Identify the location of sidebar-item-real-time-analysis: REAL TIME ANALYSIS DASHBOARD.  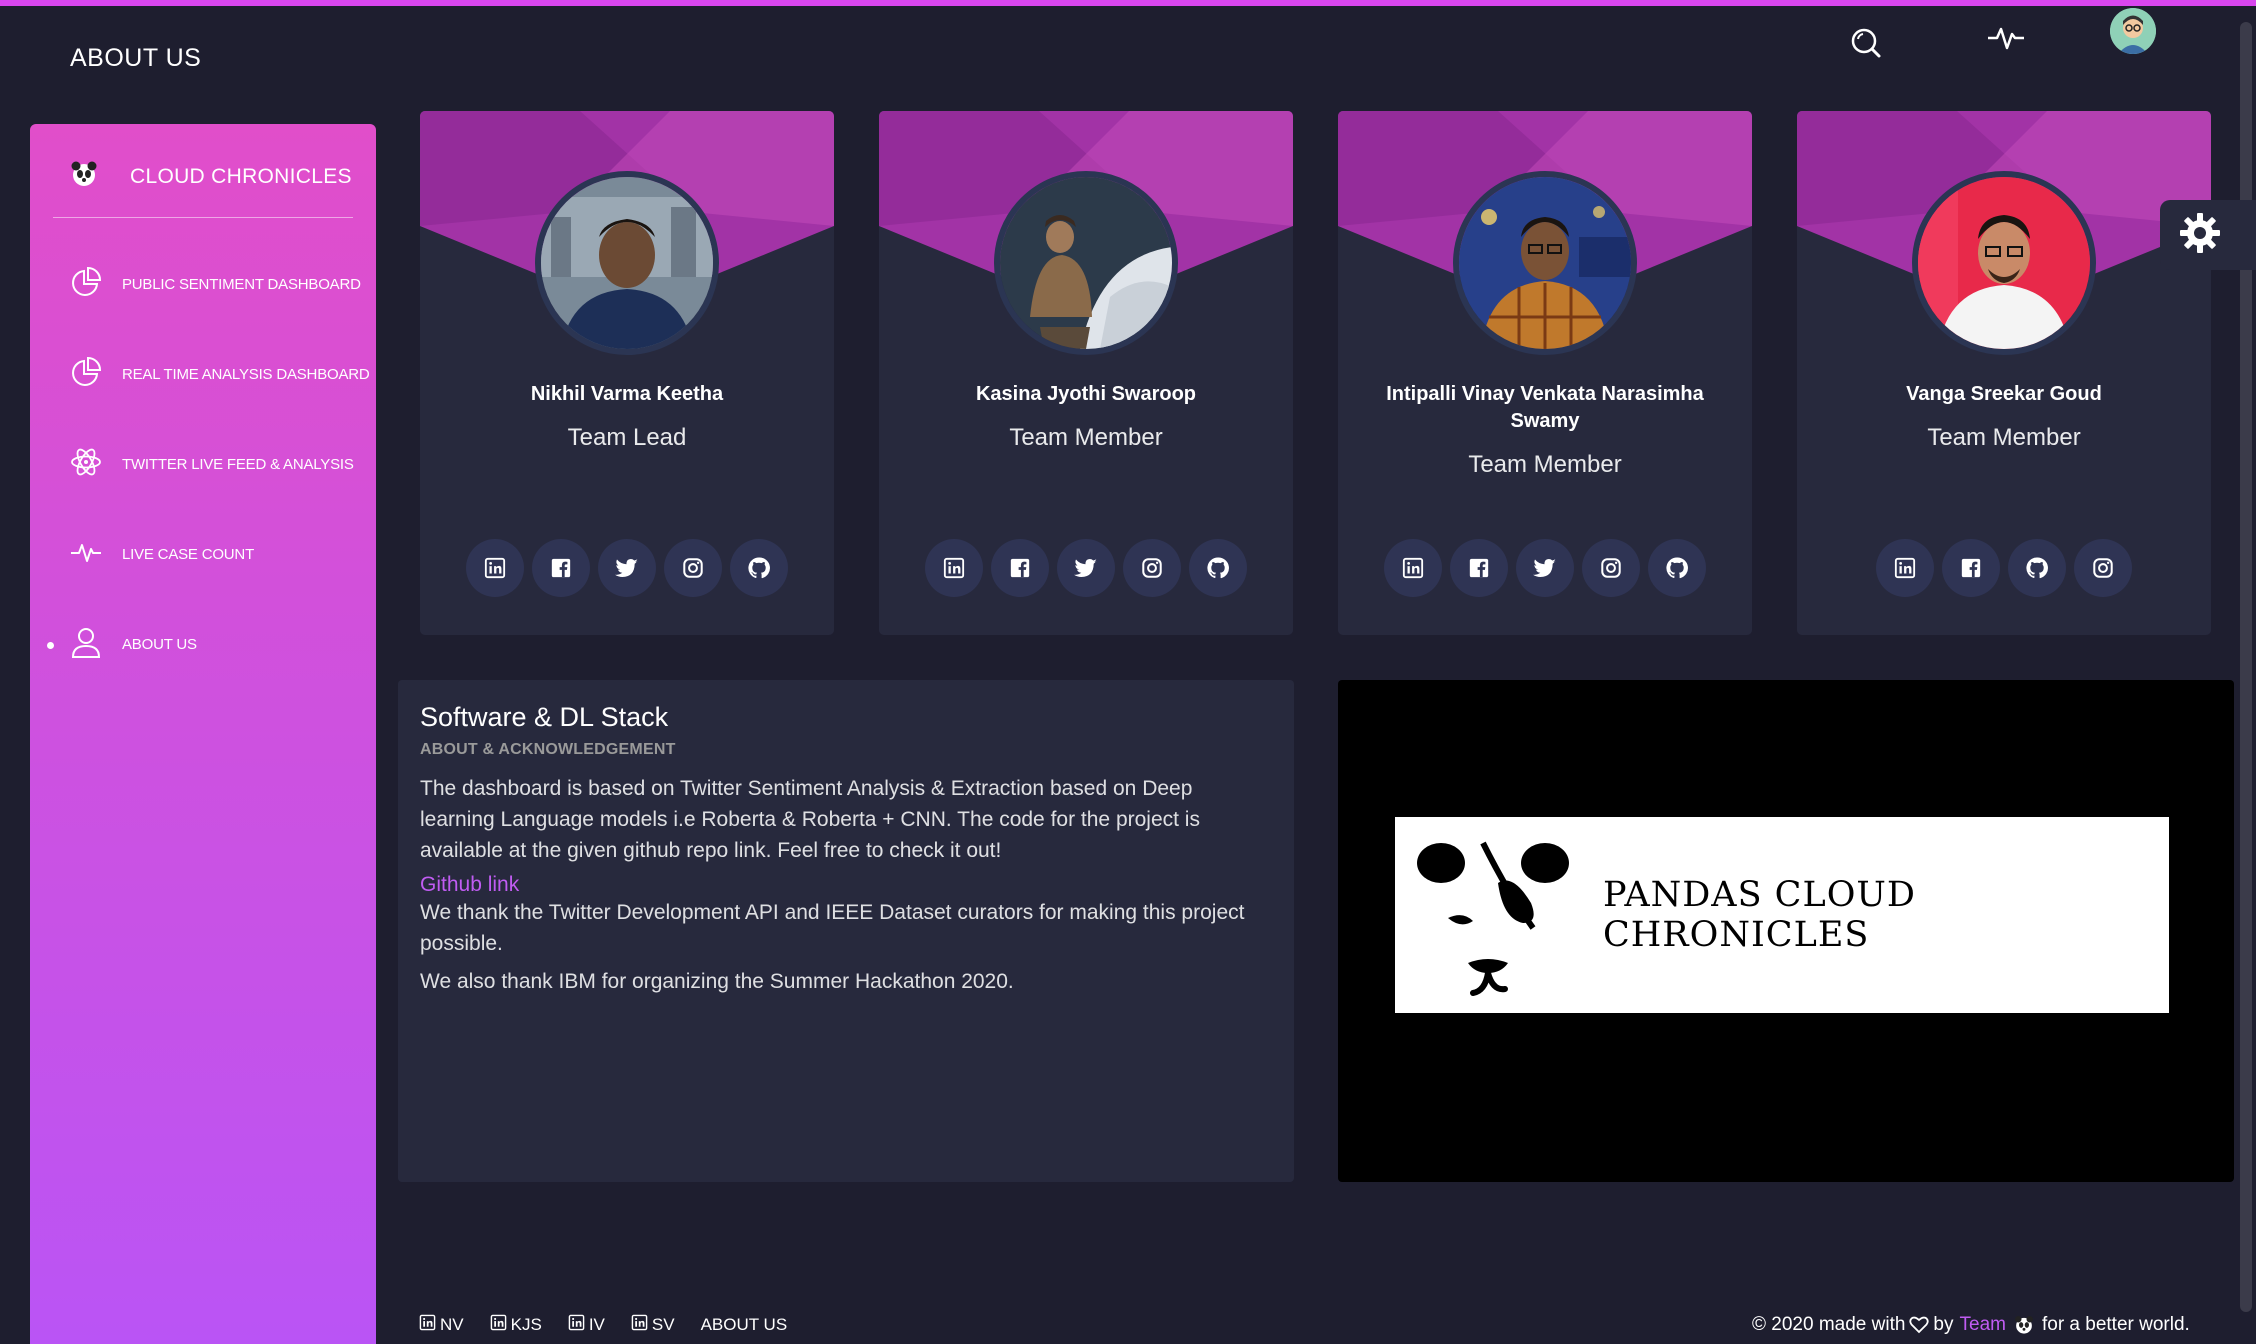
(220, 374).